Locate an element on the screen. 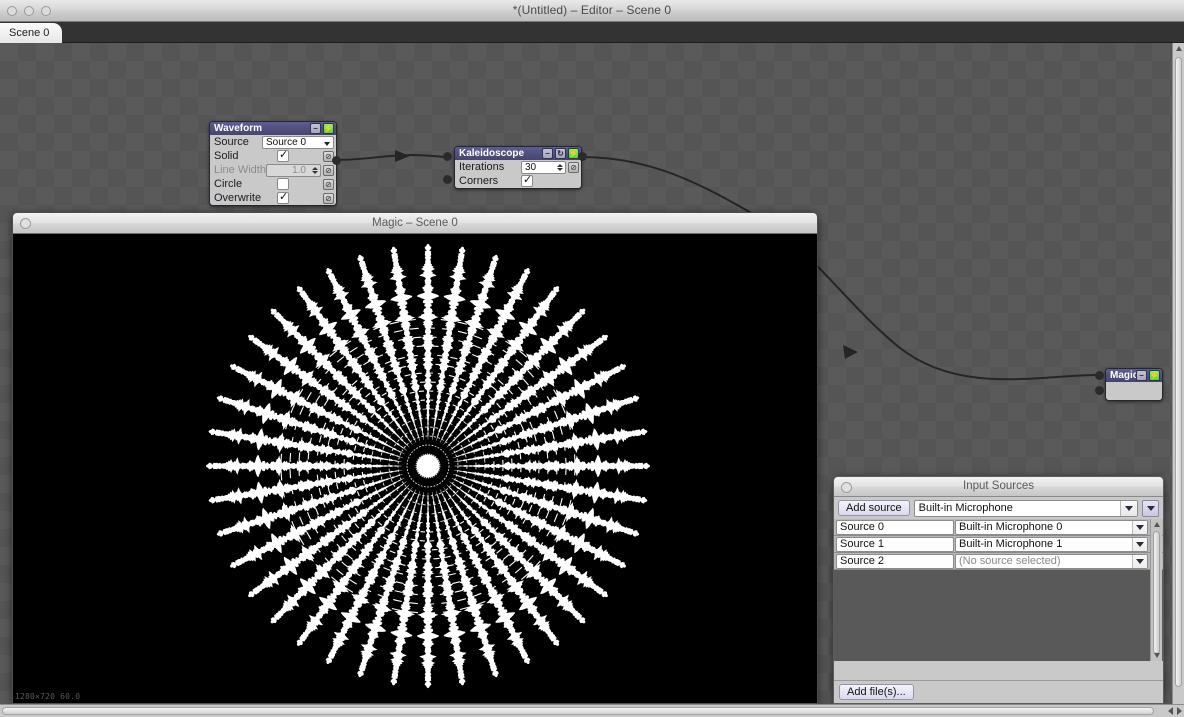 The width and height of the screenshot is (1184, 717). row-corners: Corners is located at coordinates (518, 181).